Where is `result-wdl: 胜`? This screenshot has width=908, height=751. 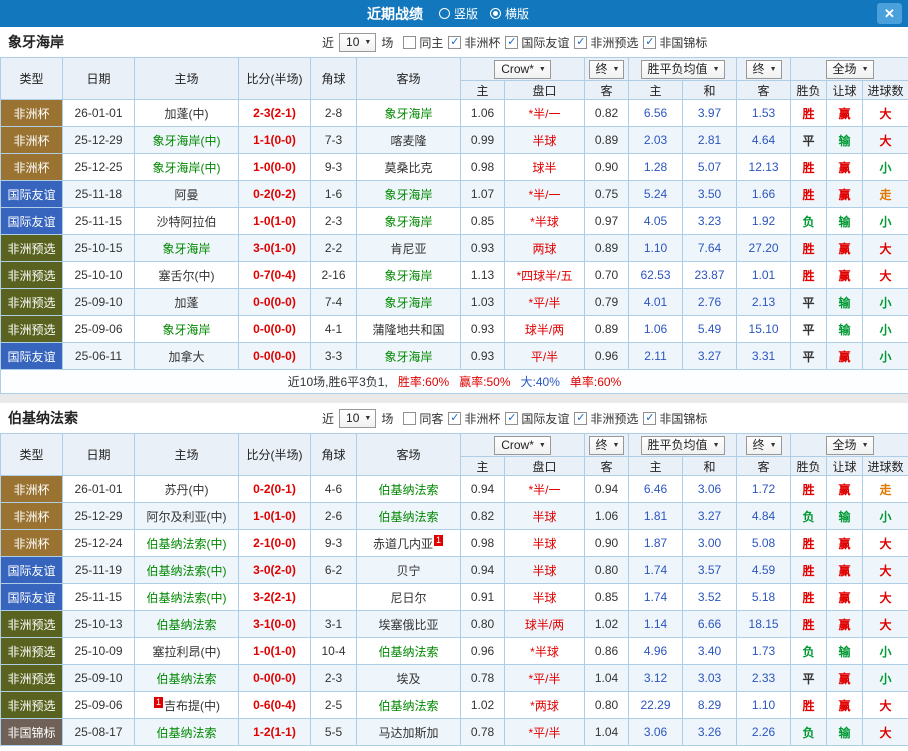 result-wdl: 胜 is located at coordinates (809, 624).